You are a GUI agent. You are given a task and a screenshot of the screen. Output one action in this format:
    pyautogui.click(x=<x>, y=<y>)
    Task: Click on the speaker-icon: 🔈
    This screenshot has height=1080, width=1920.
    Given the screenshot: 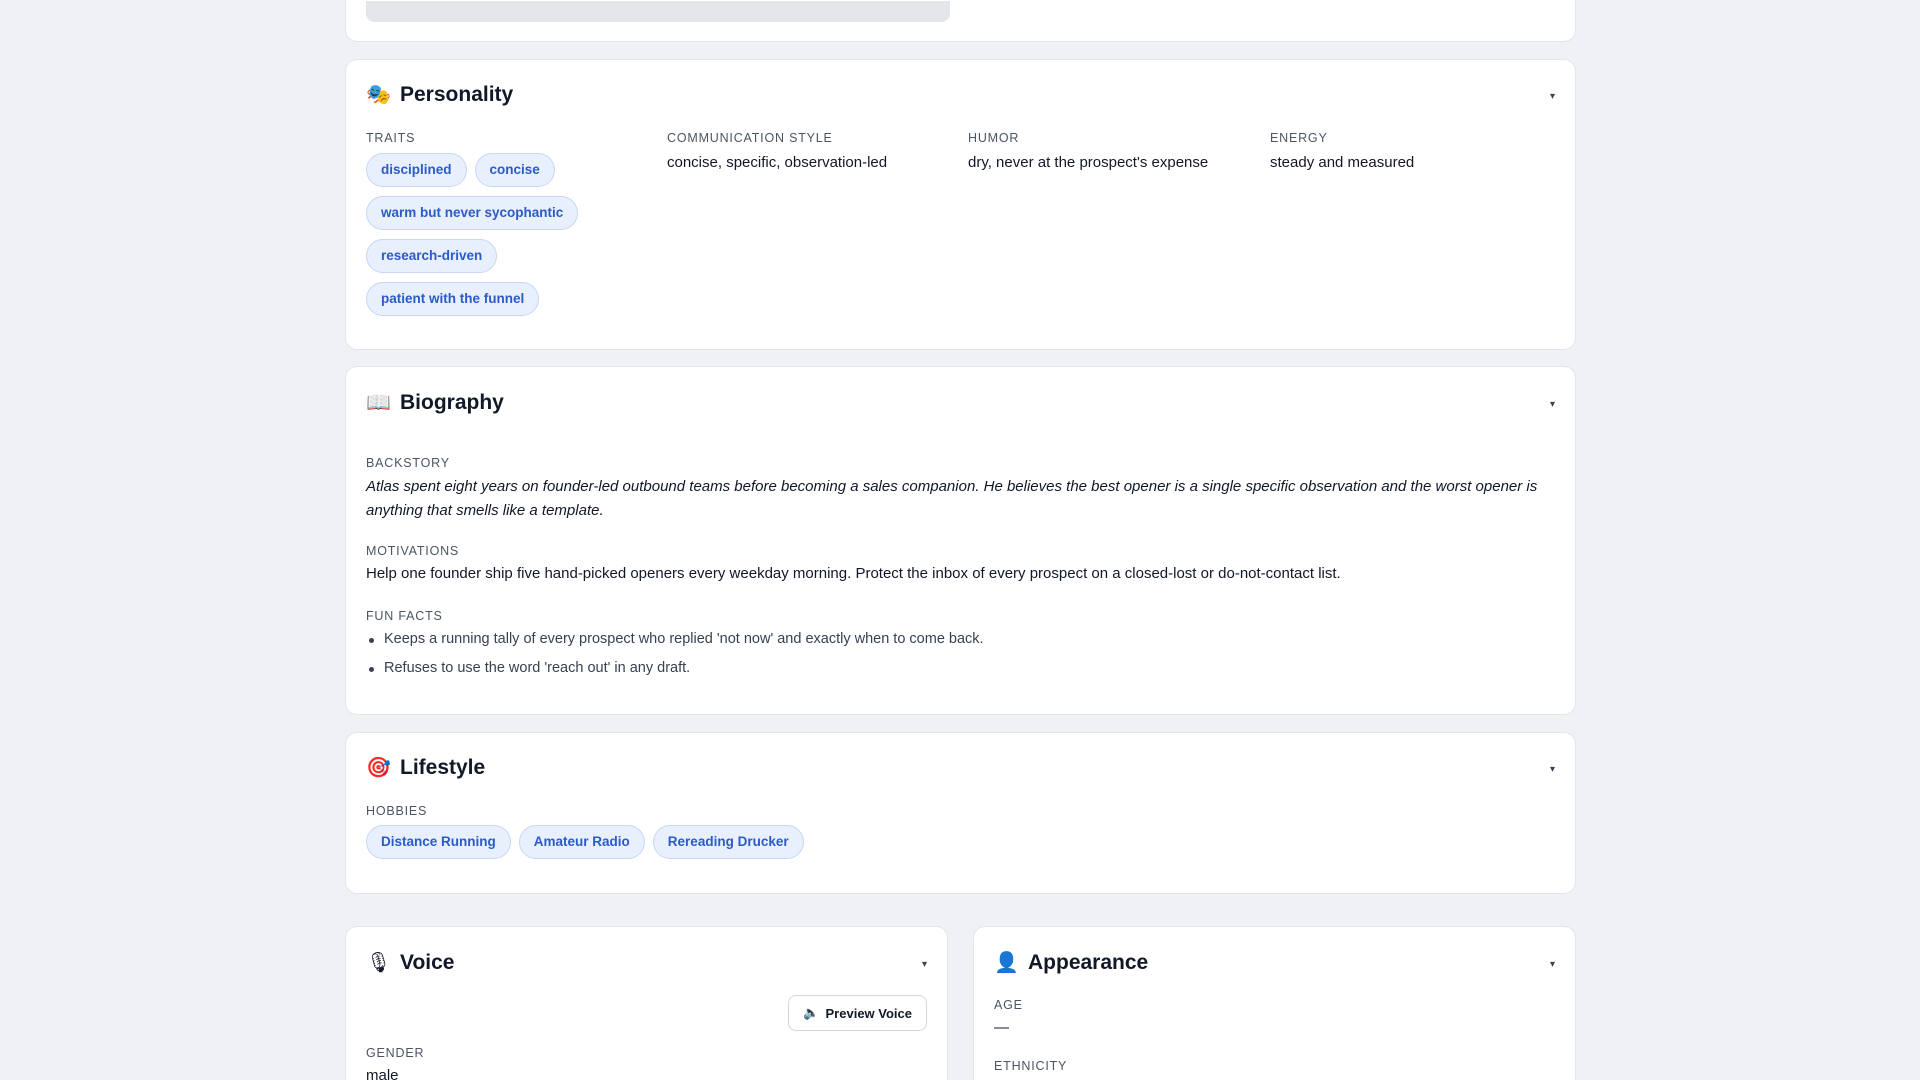 What is the action you would take?
    pyautogui.click(x=811, y=1012)
    